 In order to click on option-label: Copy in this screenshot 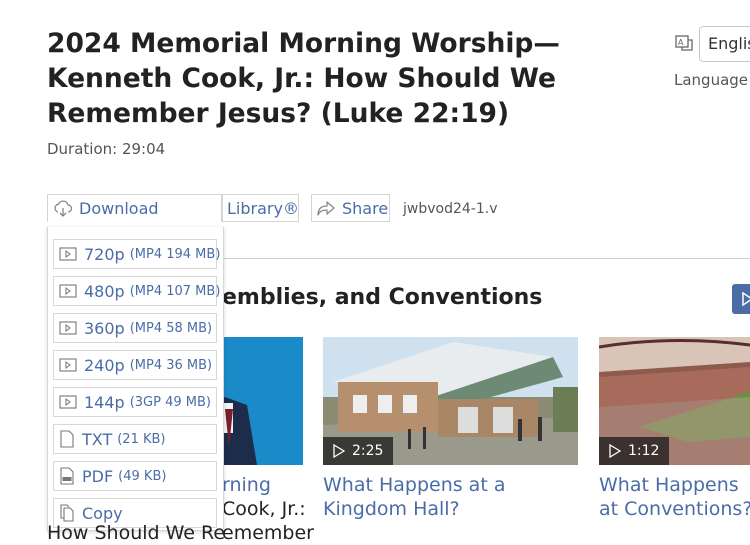, I will do `click(102, 513)`.